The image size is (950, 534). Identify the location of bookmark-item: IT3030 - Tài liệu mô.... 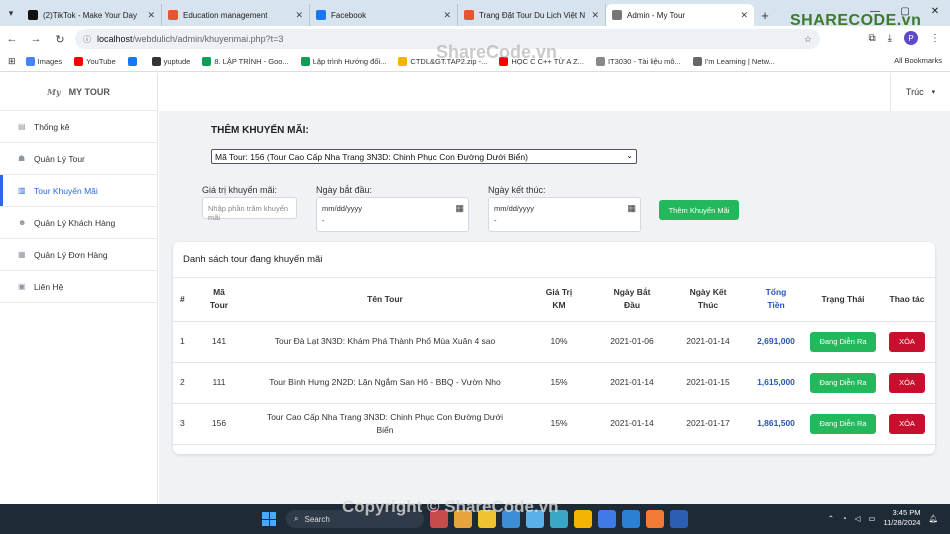
(638, 61).